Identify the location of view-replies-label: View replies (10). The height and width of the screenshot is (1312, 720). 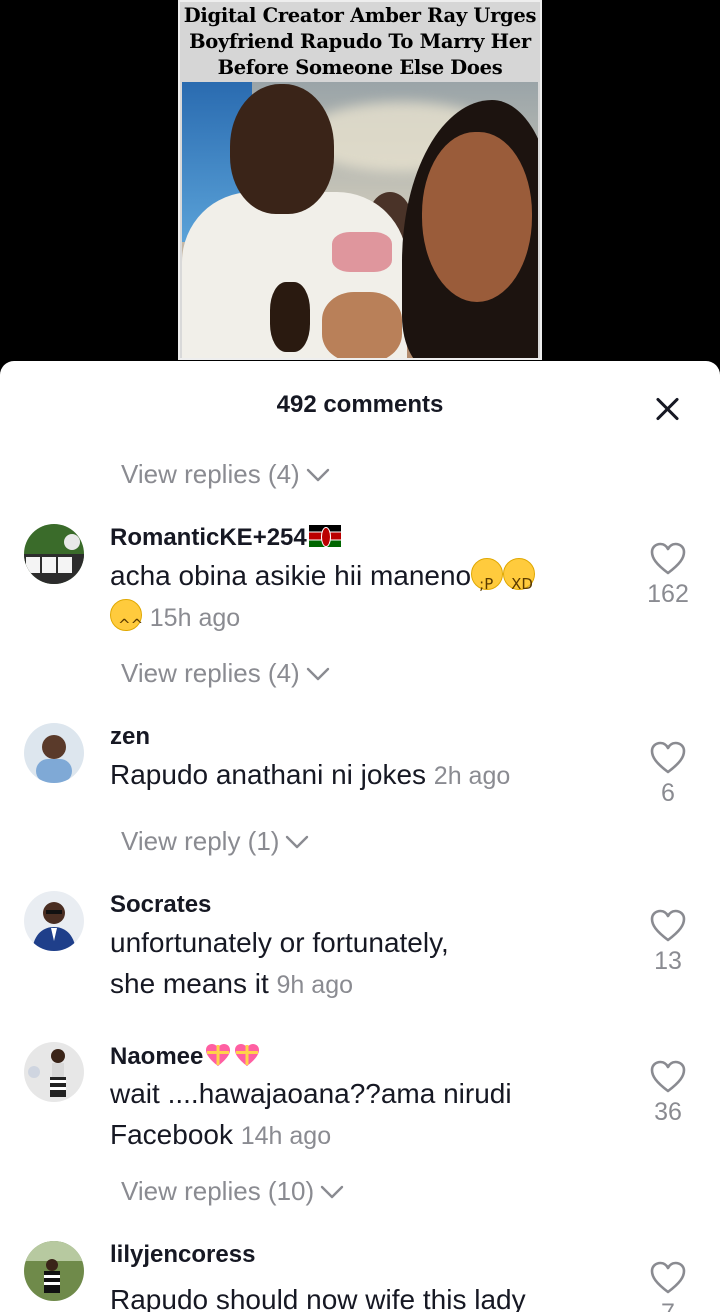
(218, 1191).